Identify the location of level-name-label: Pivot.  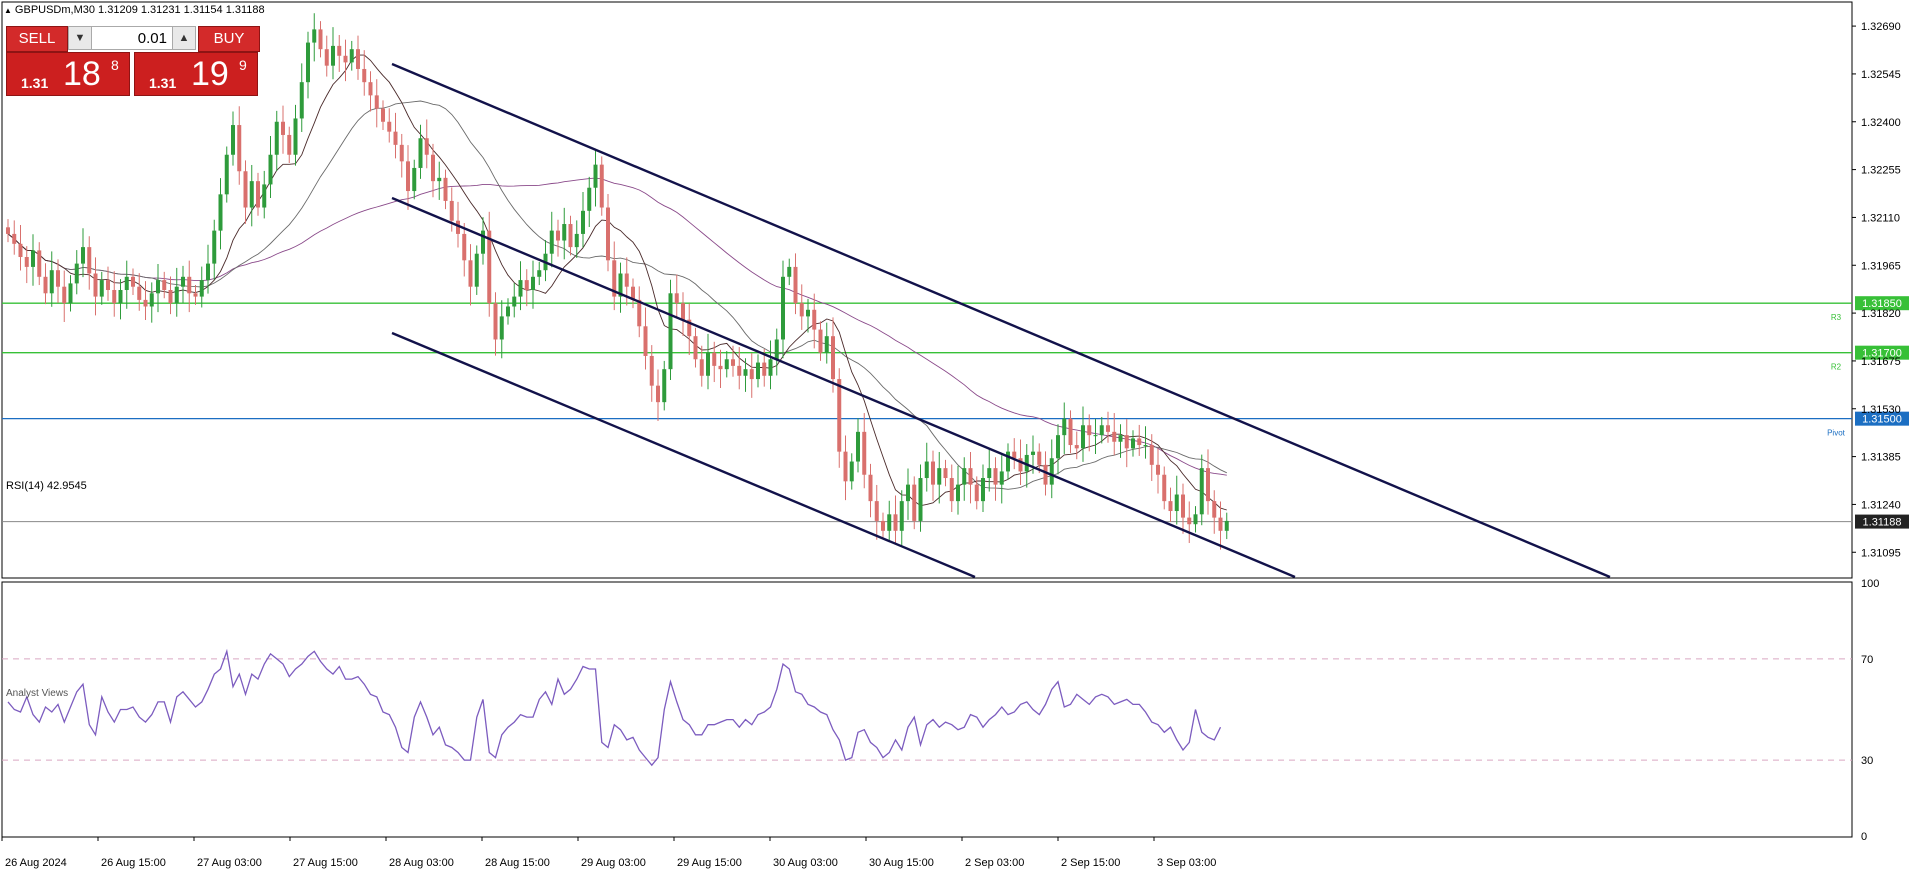
(1836, 433).